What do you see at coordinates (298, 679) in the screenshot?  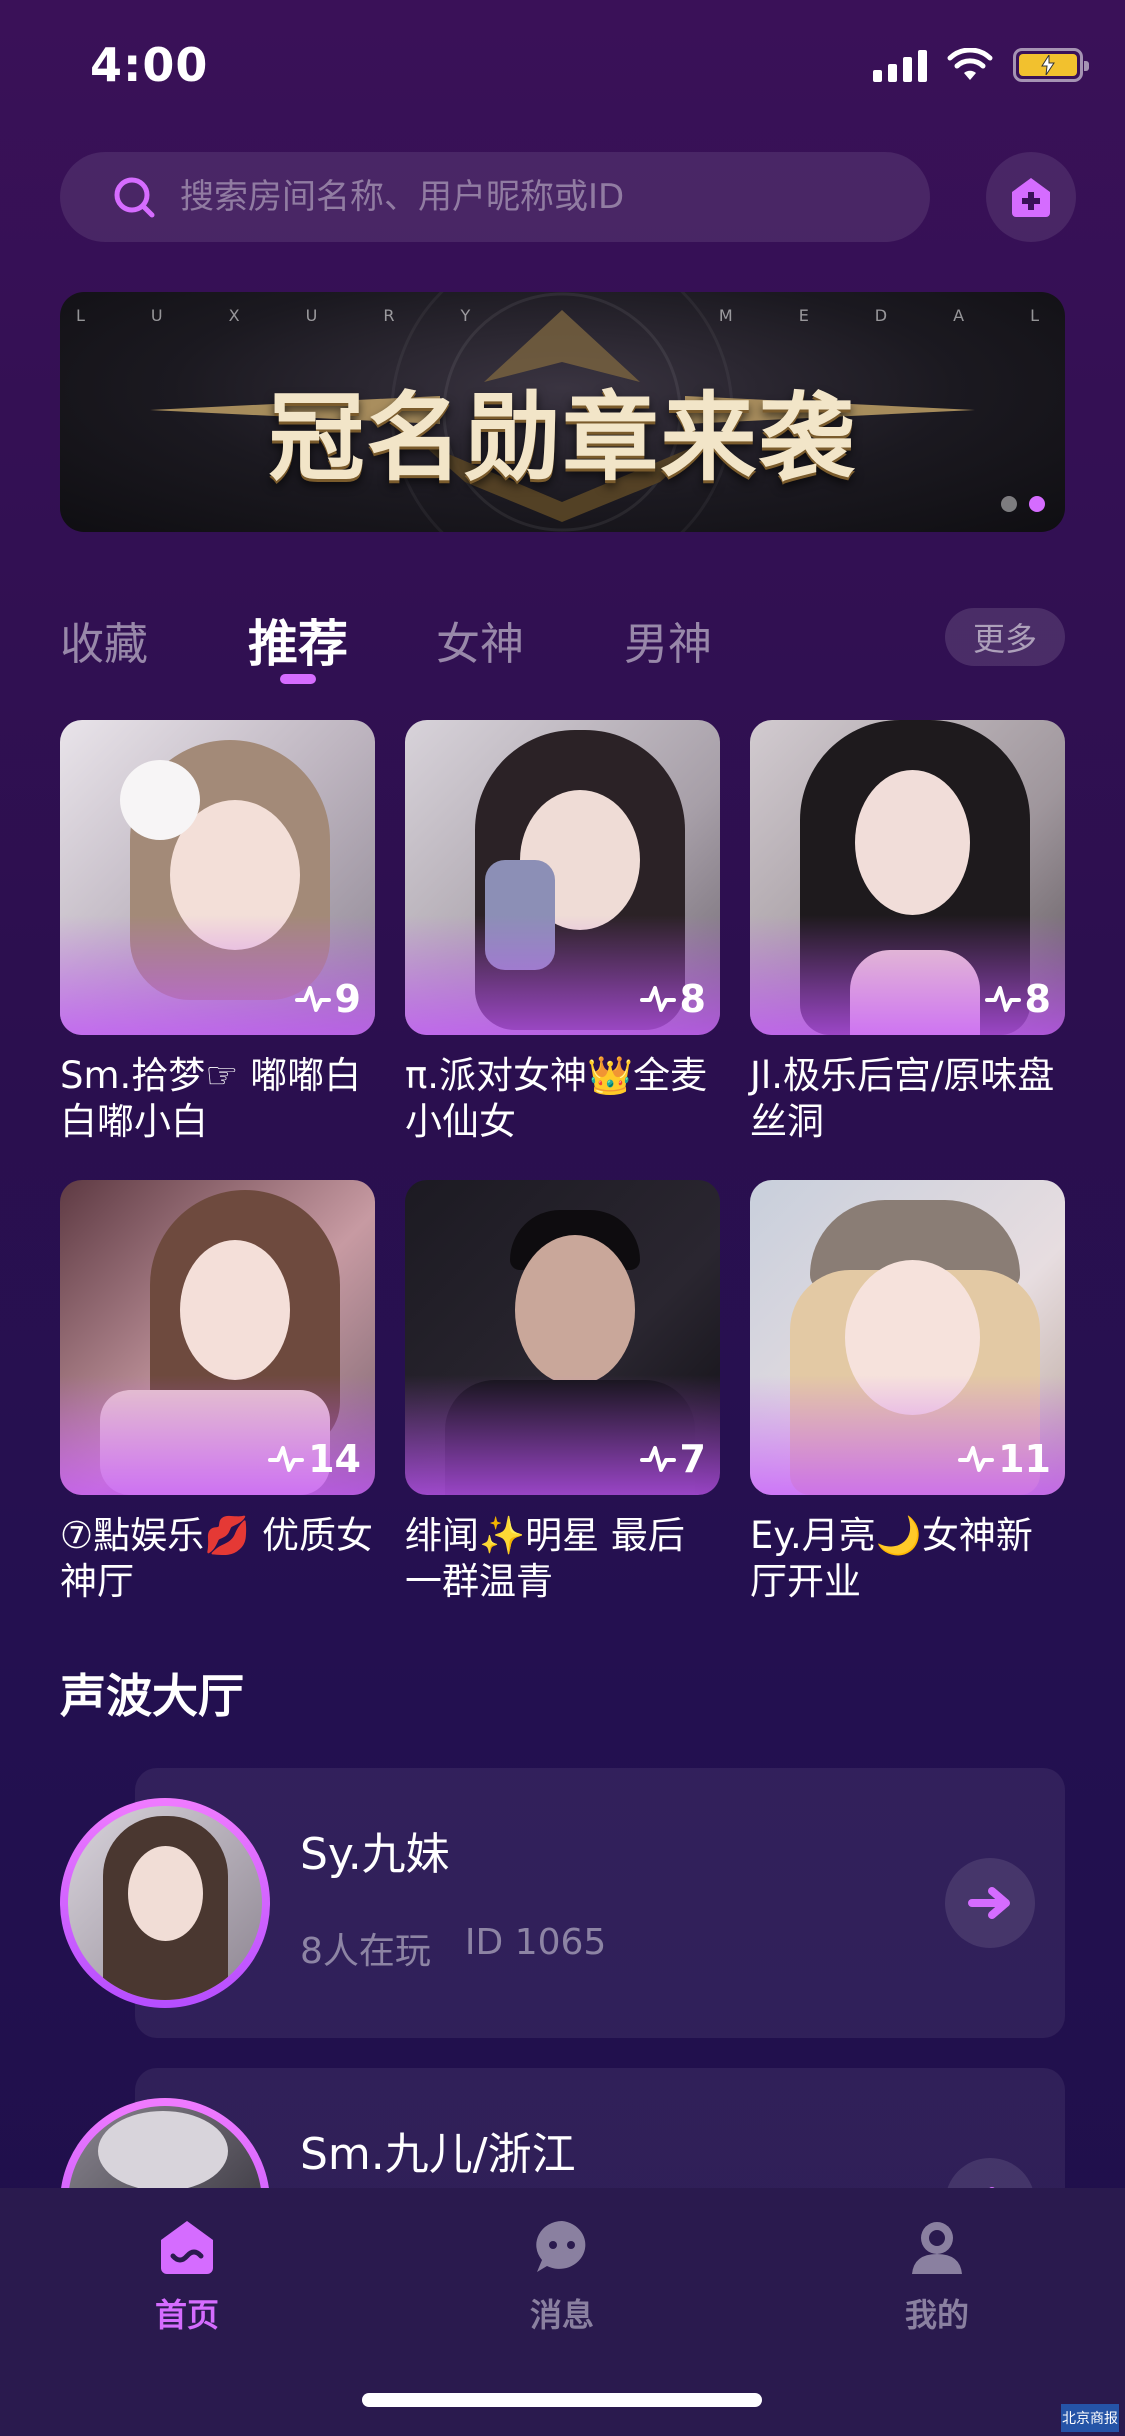 I see `tab-active-indicator` at bounding box center [298, 679].